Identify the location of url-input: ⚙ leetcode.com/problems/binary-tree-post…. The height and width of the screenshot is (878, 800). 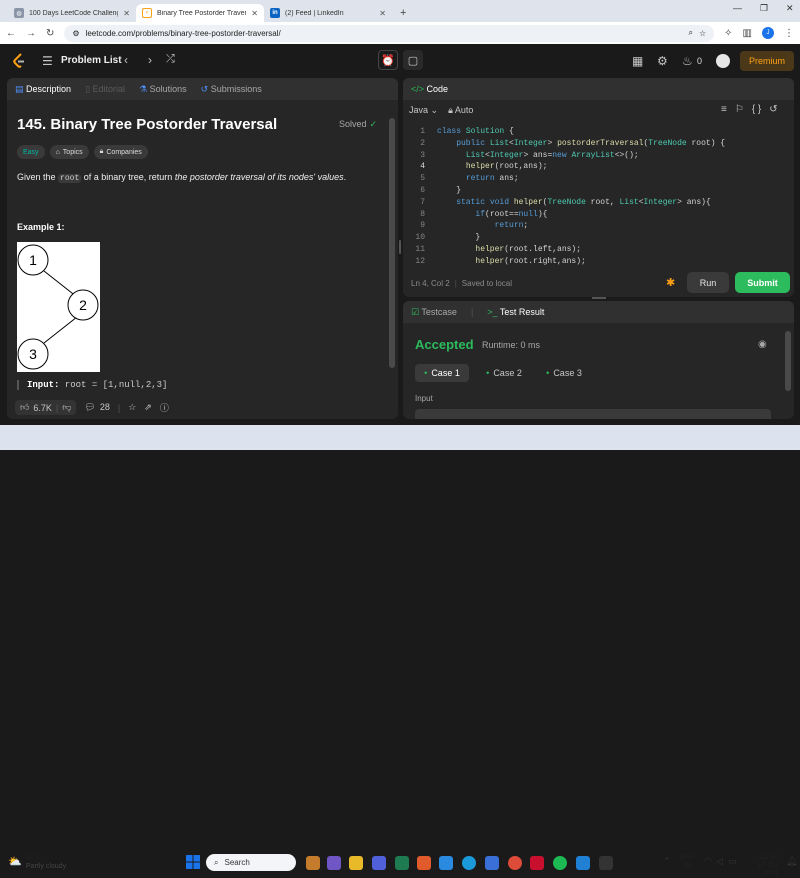
(389, 33).